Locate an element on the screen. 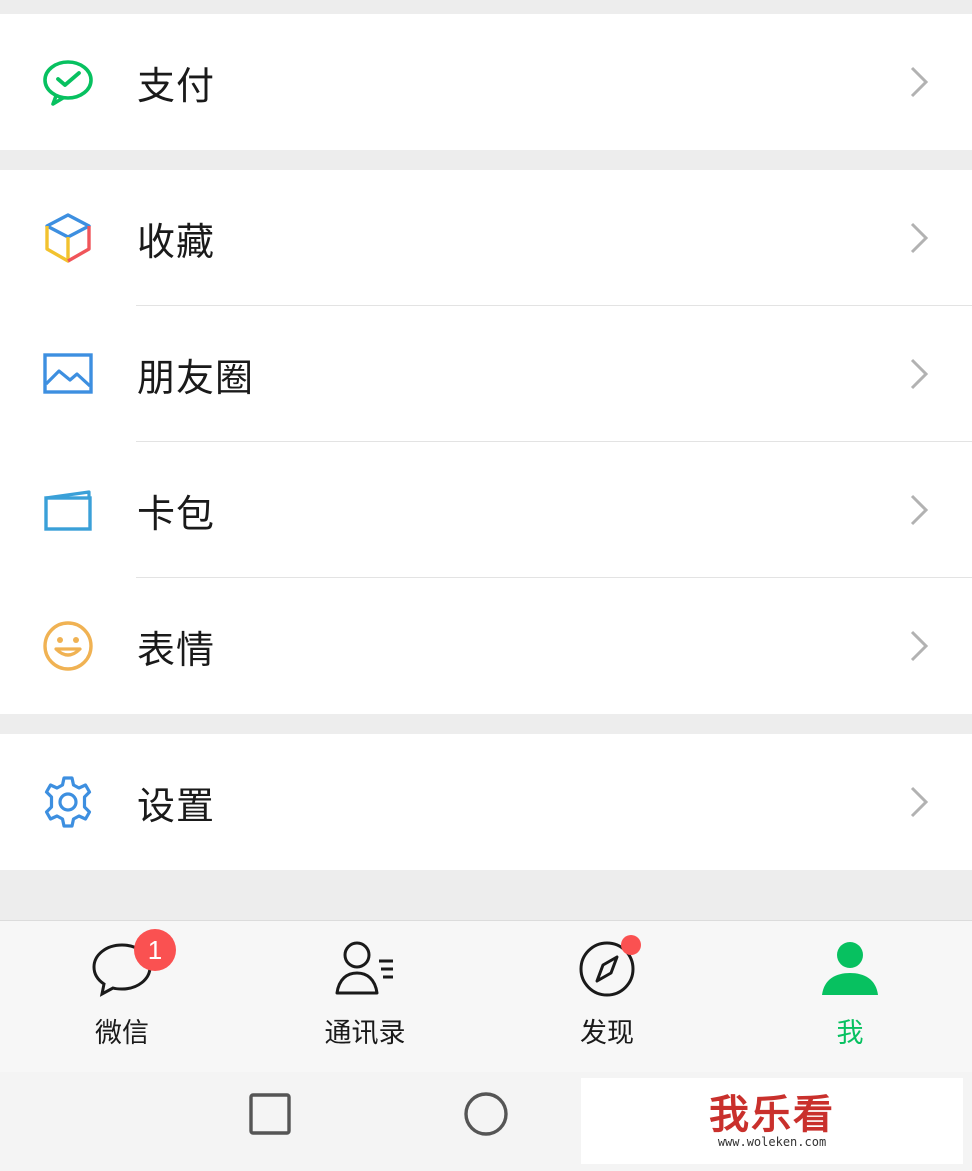 The image size is (972, 1171). new-dot-badge is located at coordinates (631, 945).